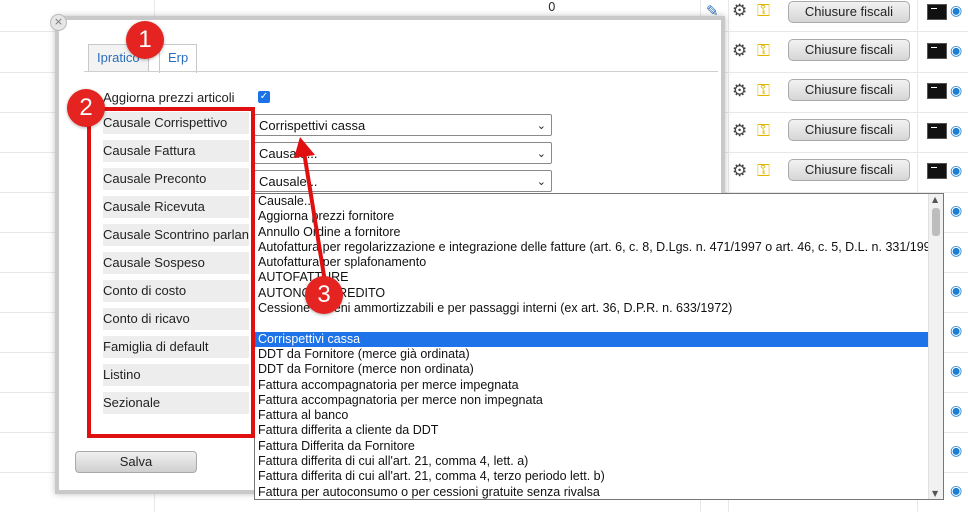 This screenshot has height=512, width=968. I want to click on annotation-arrow, so click(310, 210).